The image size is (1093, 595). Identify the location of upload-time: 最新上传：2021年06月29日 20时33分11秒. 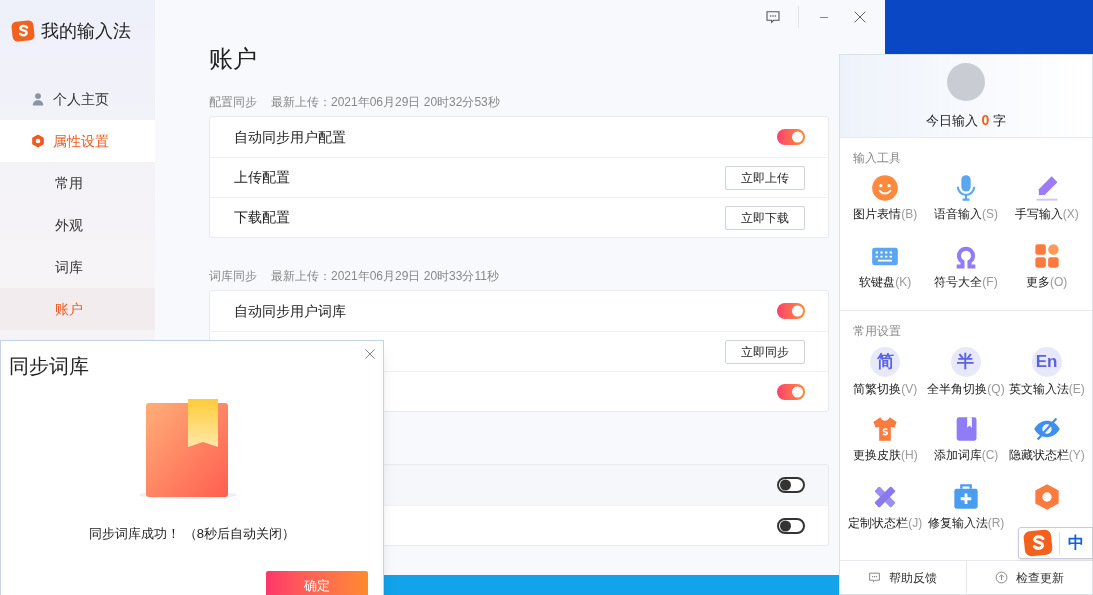
(385, 276).